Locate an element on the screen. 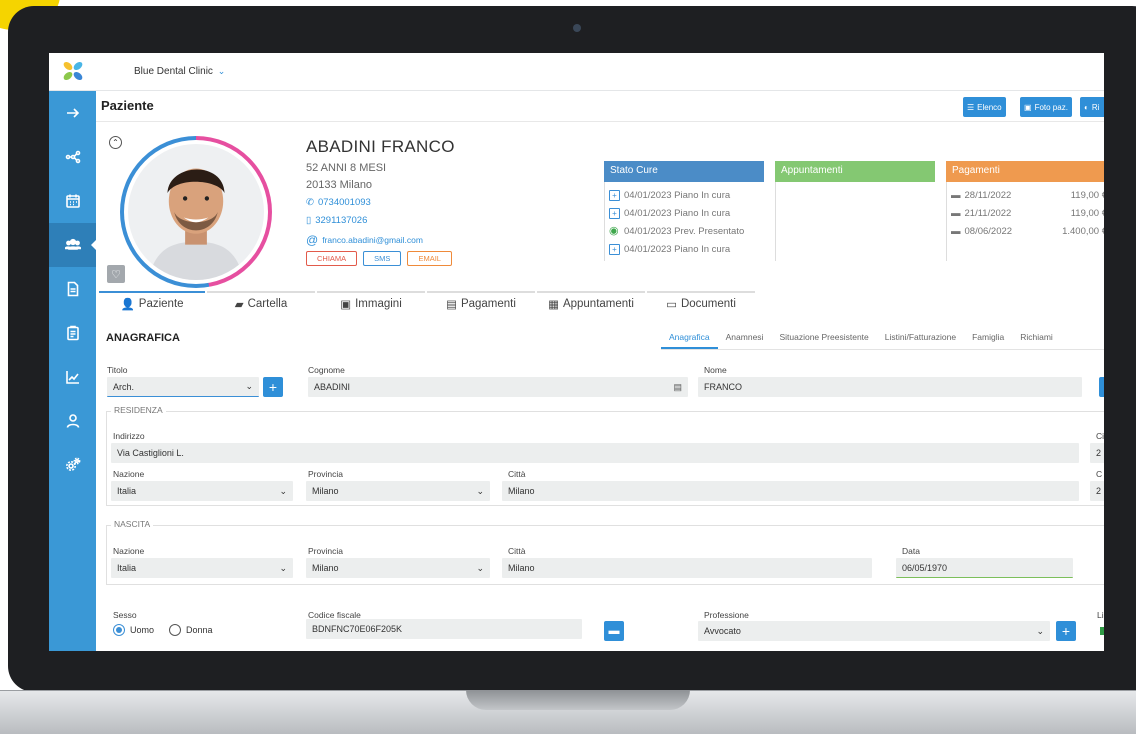  tab-appuntamenti: ▦ Appuntamenti is located at coordinates (591, 303).